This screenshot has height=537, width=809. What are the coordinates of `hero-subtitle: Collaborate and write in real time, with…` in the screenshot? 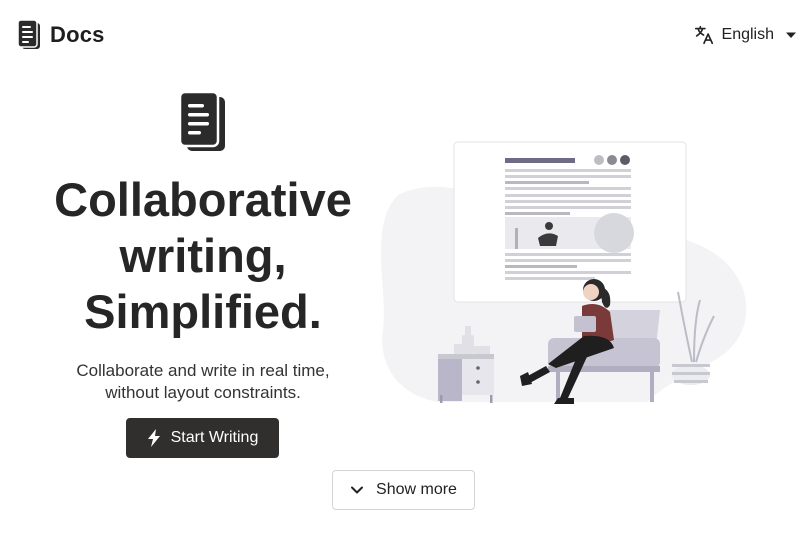 It's located at (203, 382).